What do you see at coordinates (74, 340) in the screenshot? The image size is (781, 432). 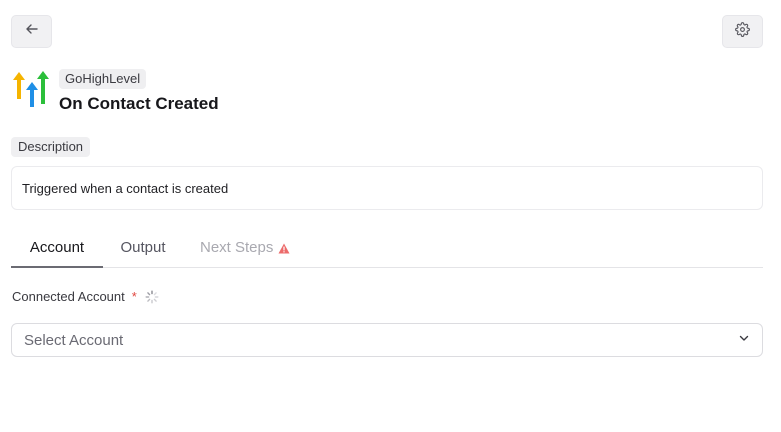 I see `account-select-placeholder: Select Account` at bounding box center [74, 340].